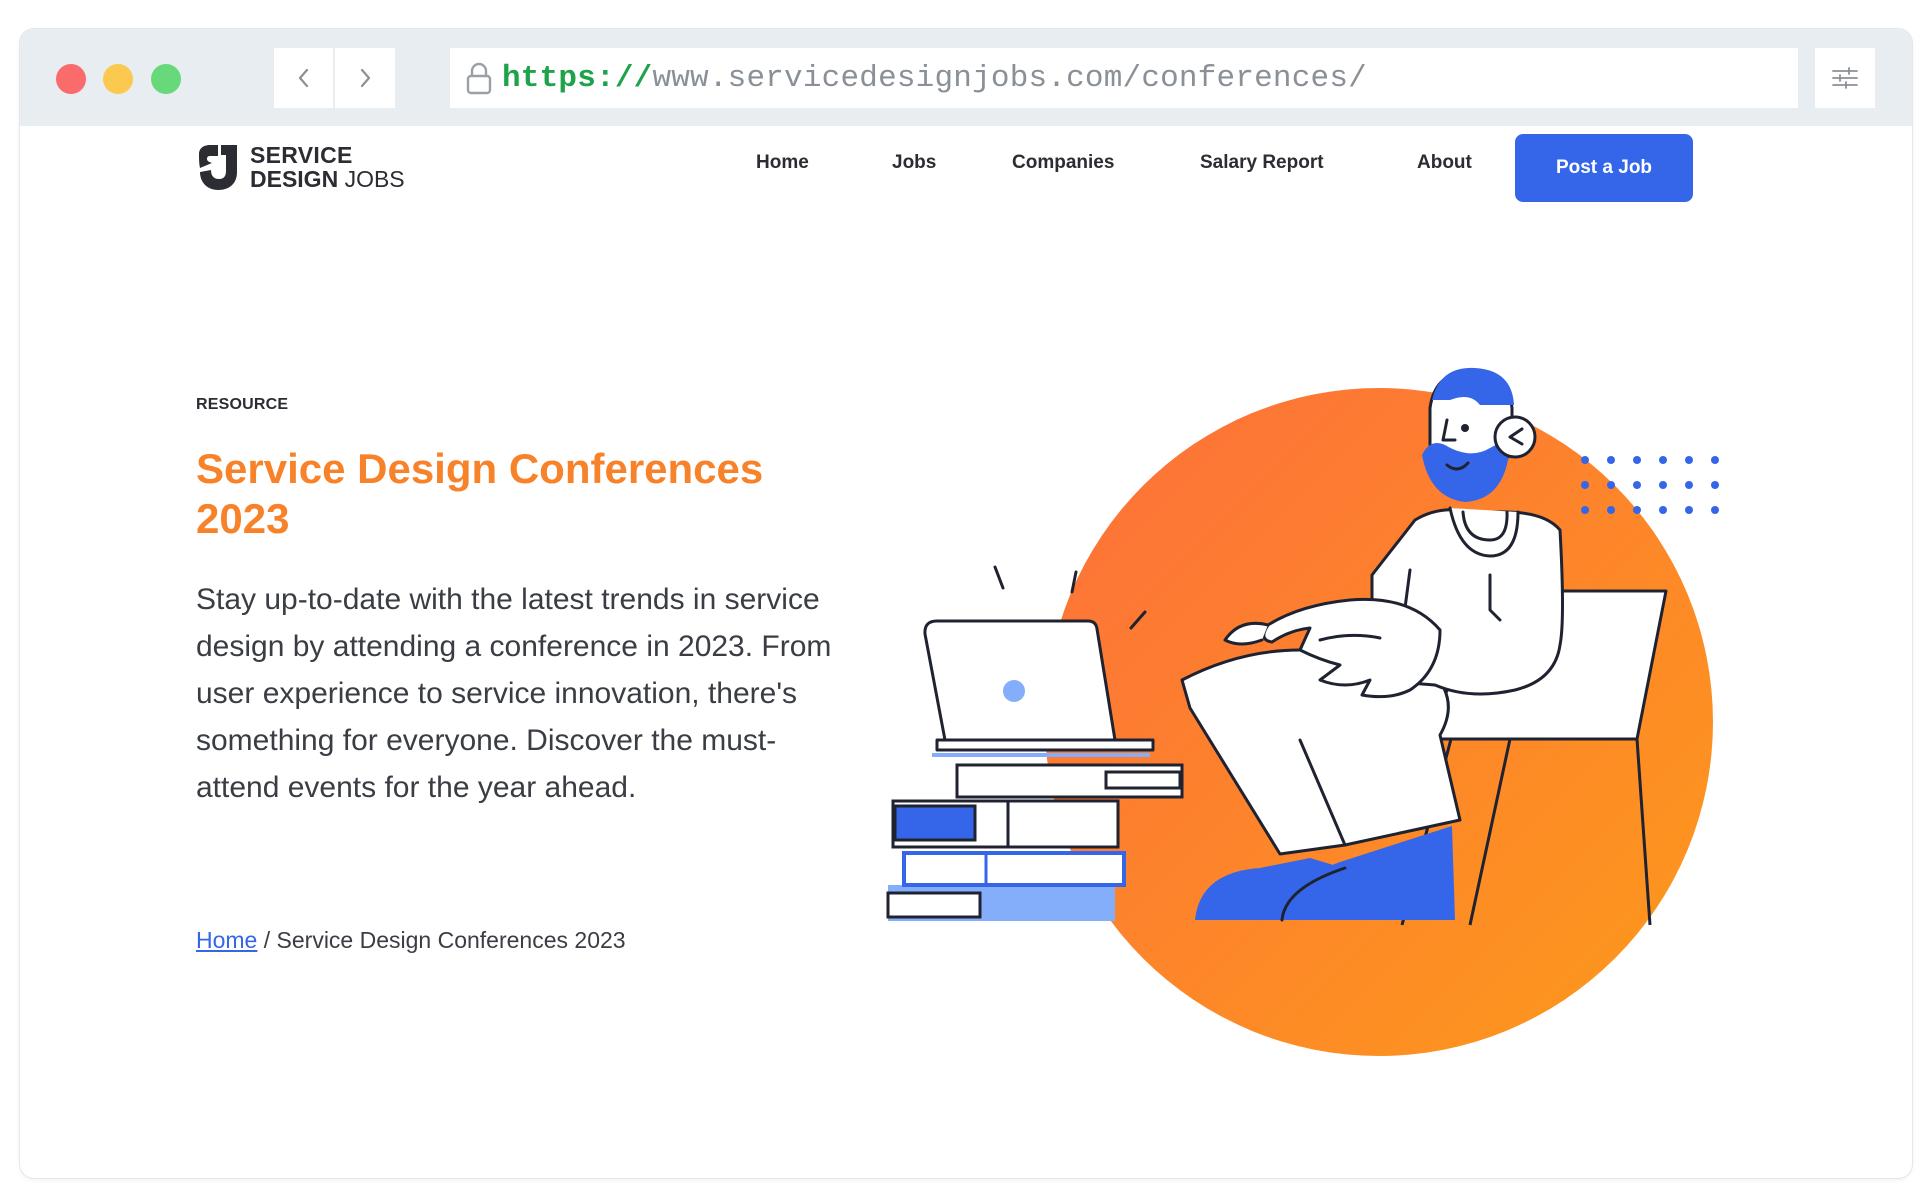  I want to click on maximize-window-button, so click(166, 79).